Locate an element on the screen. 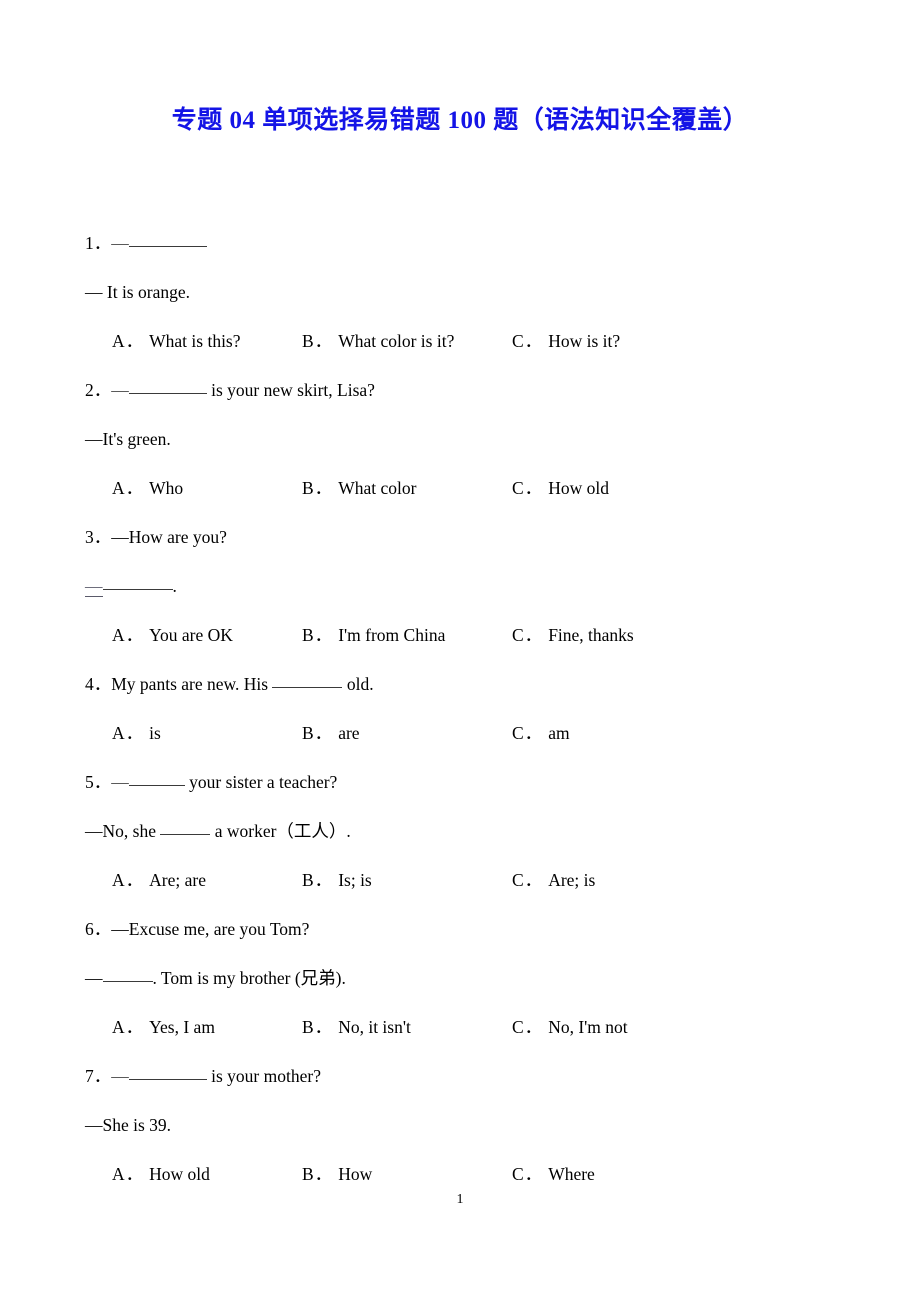 Image resolution: width=920 pixels, height=1302 pixels. option-text: What color is it? is located at coordinates (396, 341).